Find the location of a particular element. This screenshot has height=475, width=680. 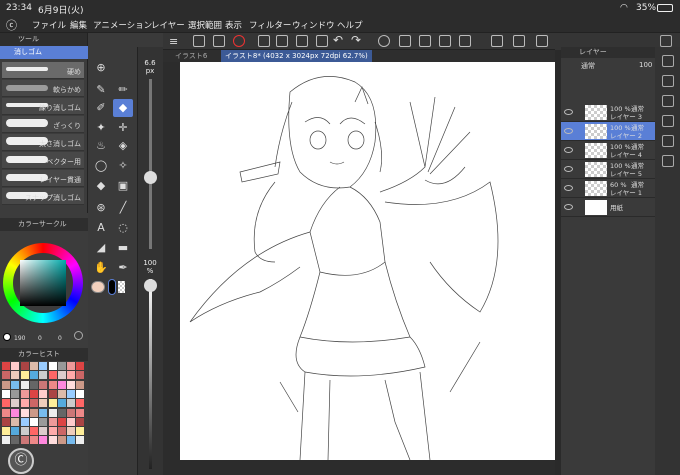

app-logo-icon: ⓒ is located at coordinates (11, 25).